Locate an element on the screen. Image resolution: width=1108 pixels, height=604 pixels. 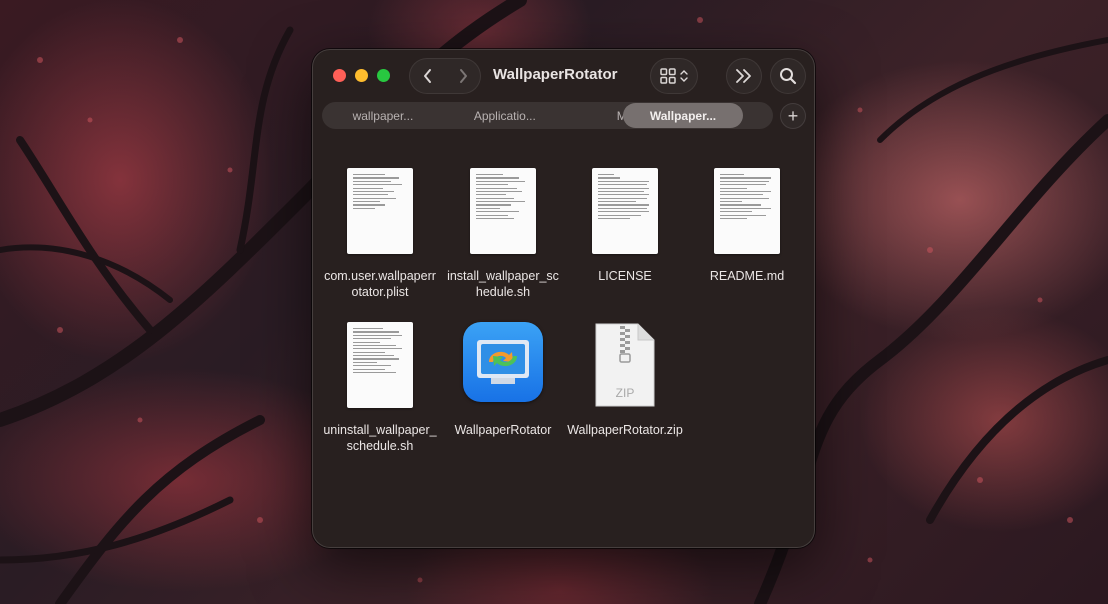
navigation-buttons is located at coordinates (445, 76).